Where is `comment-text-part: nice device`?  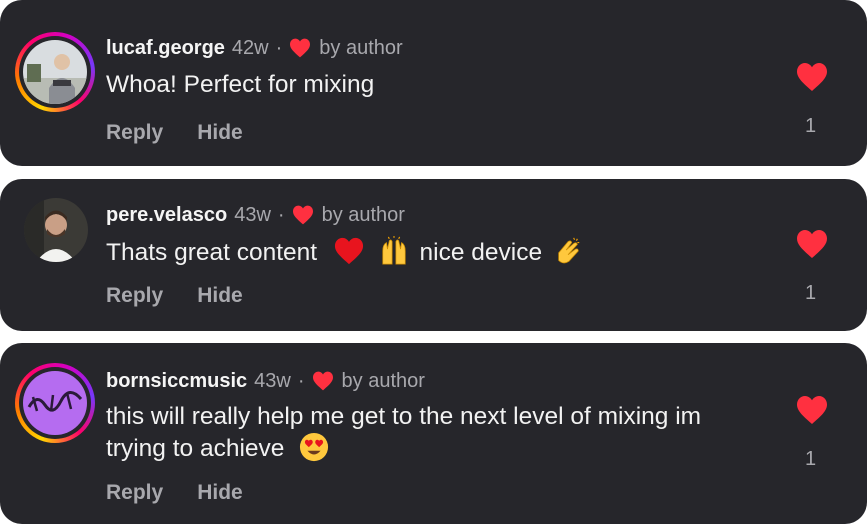 comment-text-part: nice device is located at coordinates (481, 252).